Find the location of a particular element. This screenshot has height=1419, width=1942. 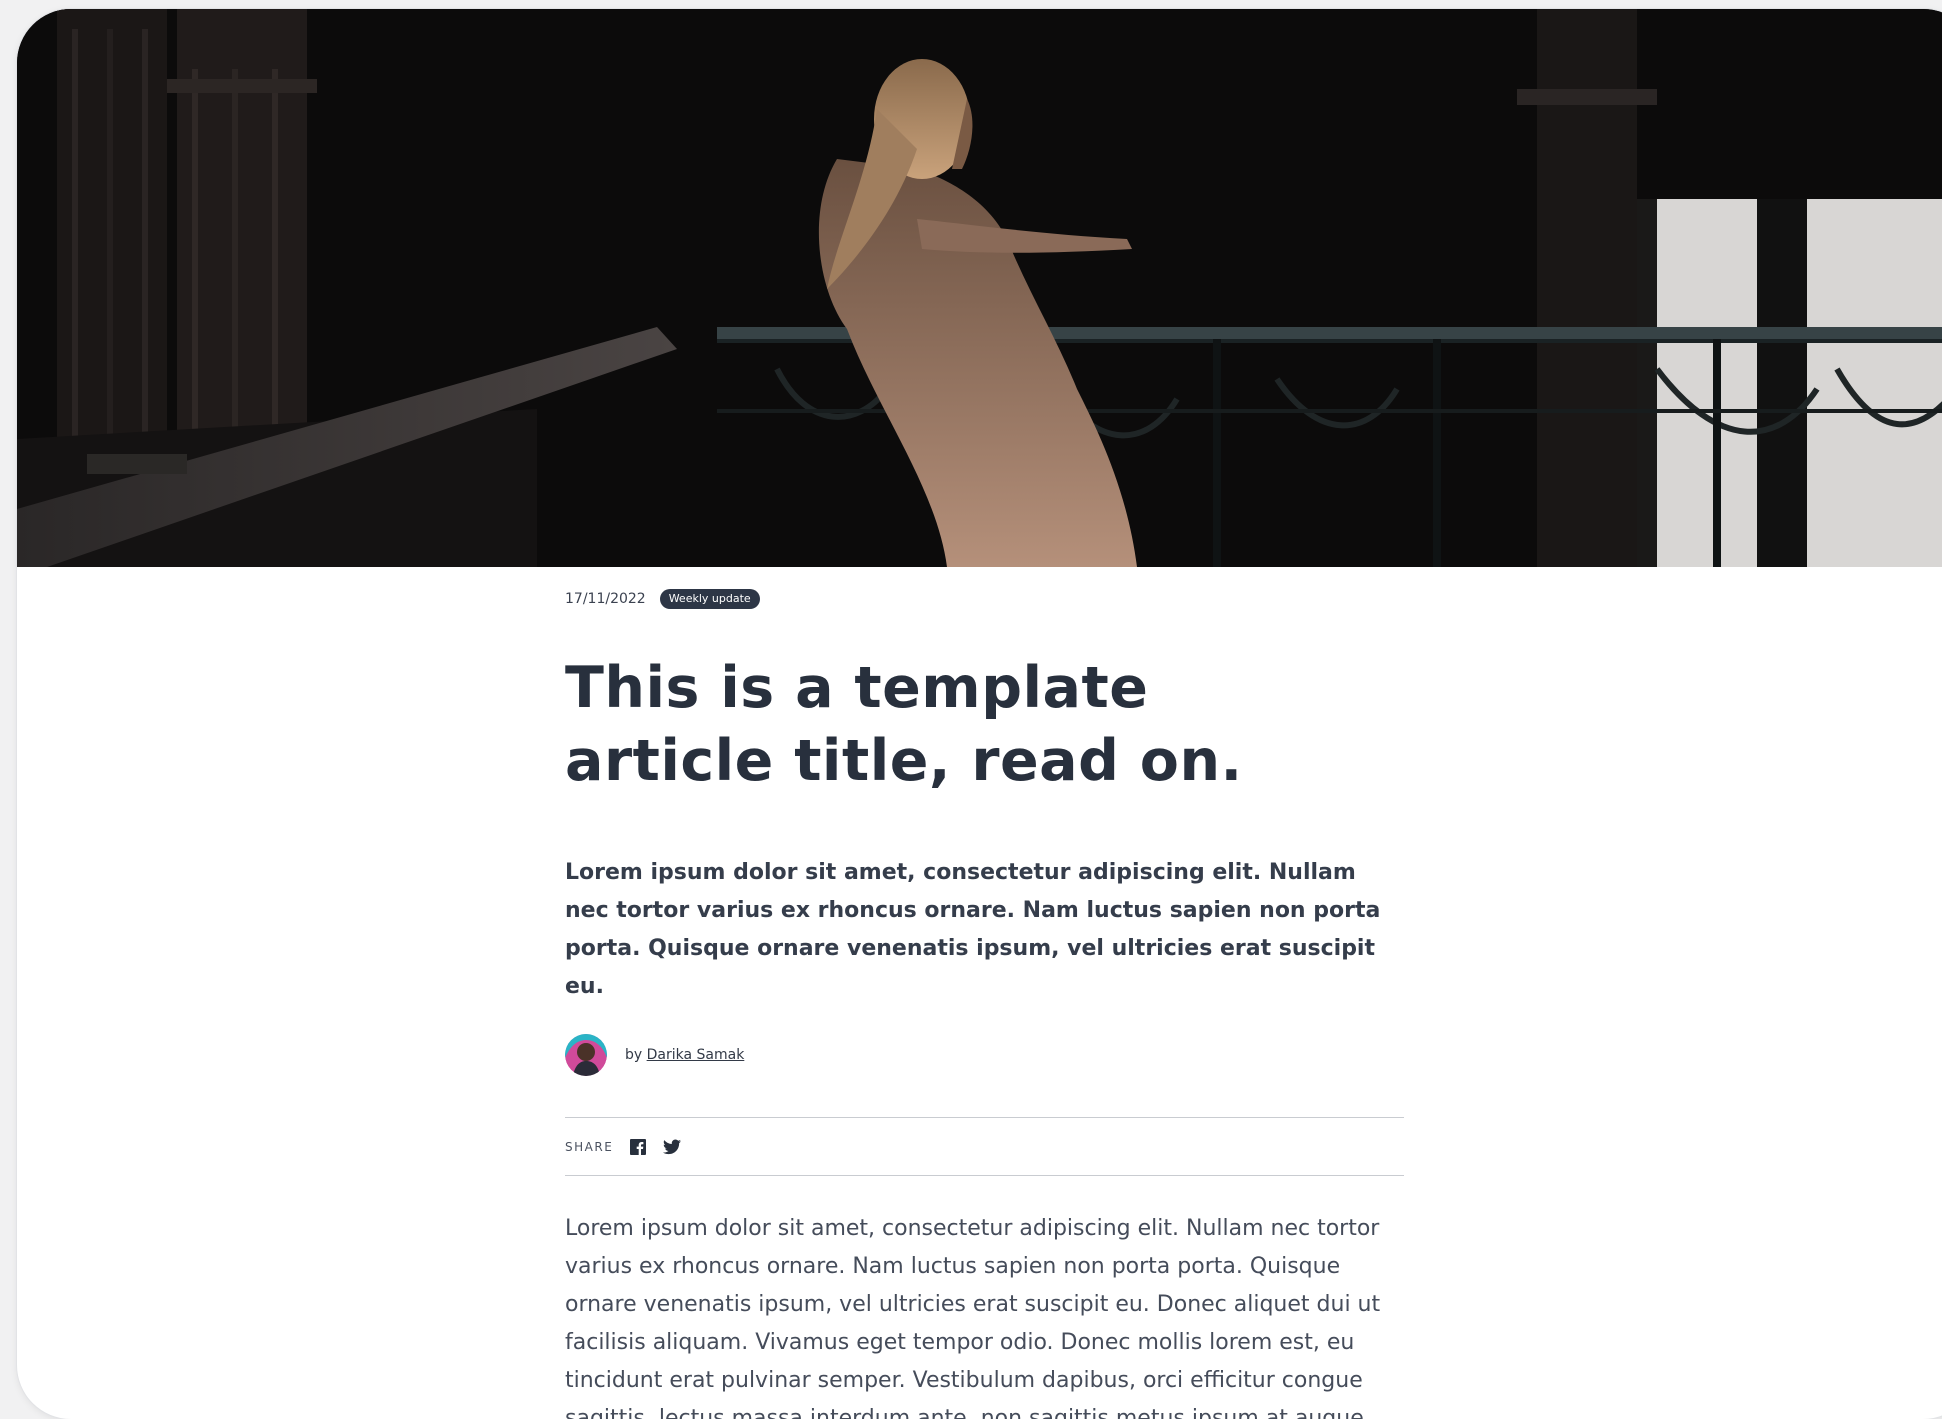

twitter-icon is located at coordinates (672, 1147).